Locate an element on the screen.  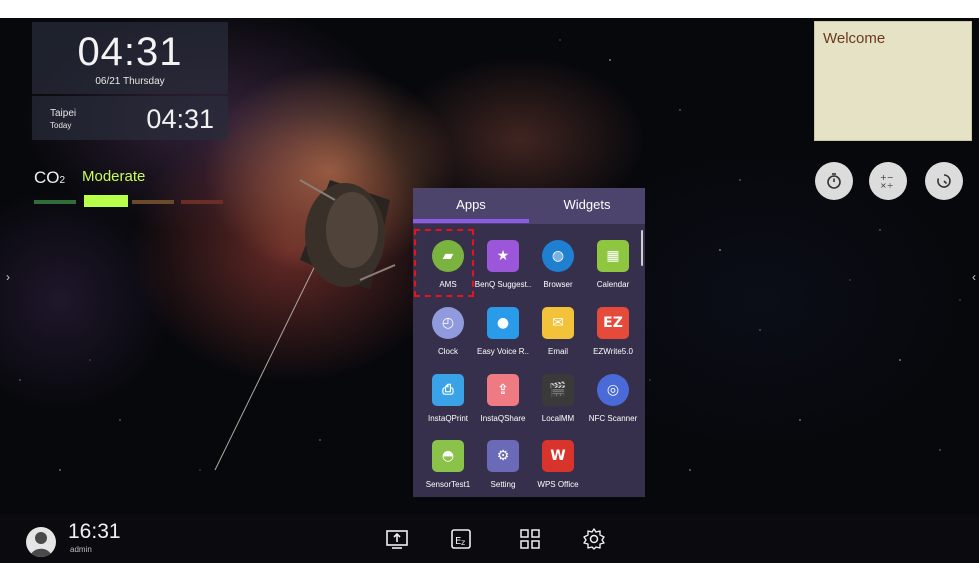
app-ezwrite5-0: EZ EZWrite5.0 is located at coordinates (613, 342).